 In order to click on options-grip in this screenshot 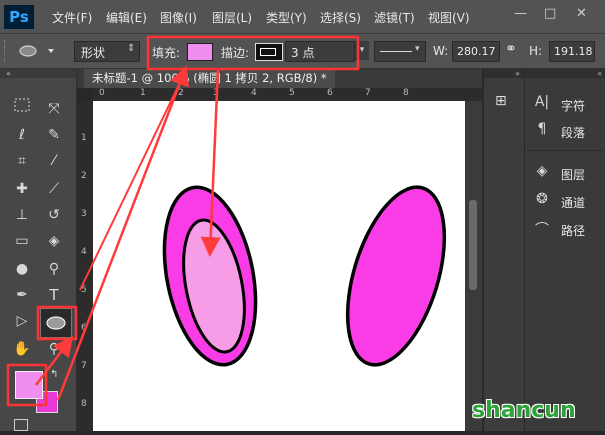, I will do `click(6, 51)`.